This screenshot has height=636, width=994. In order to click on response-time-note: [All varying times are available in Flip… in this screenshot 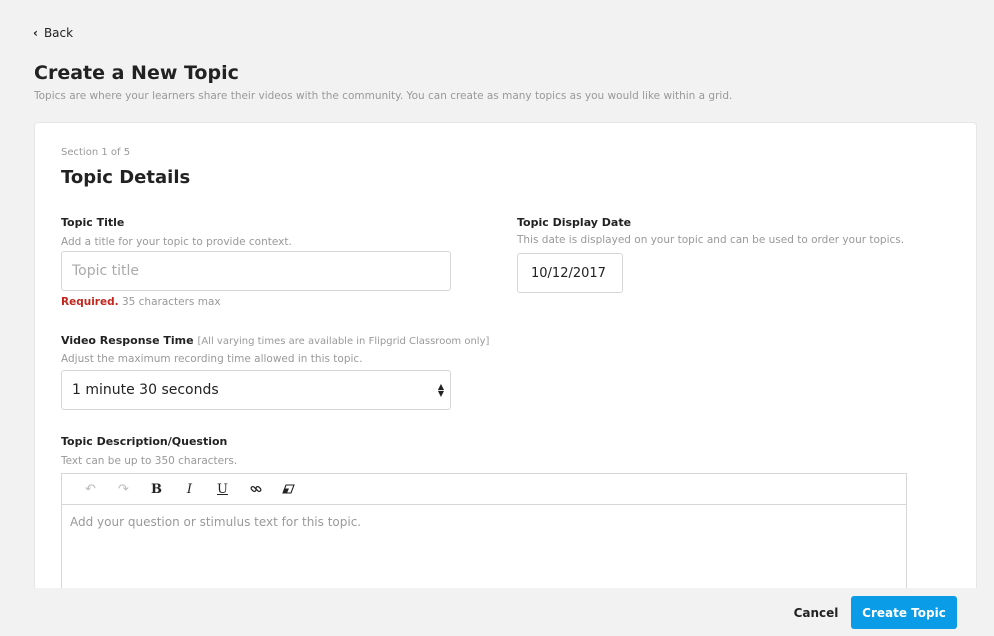, I will do `click(343, 341)`.